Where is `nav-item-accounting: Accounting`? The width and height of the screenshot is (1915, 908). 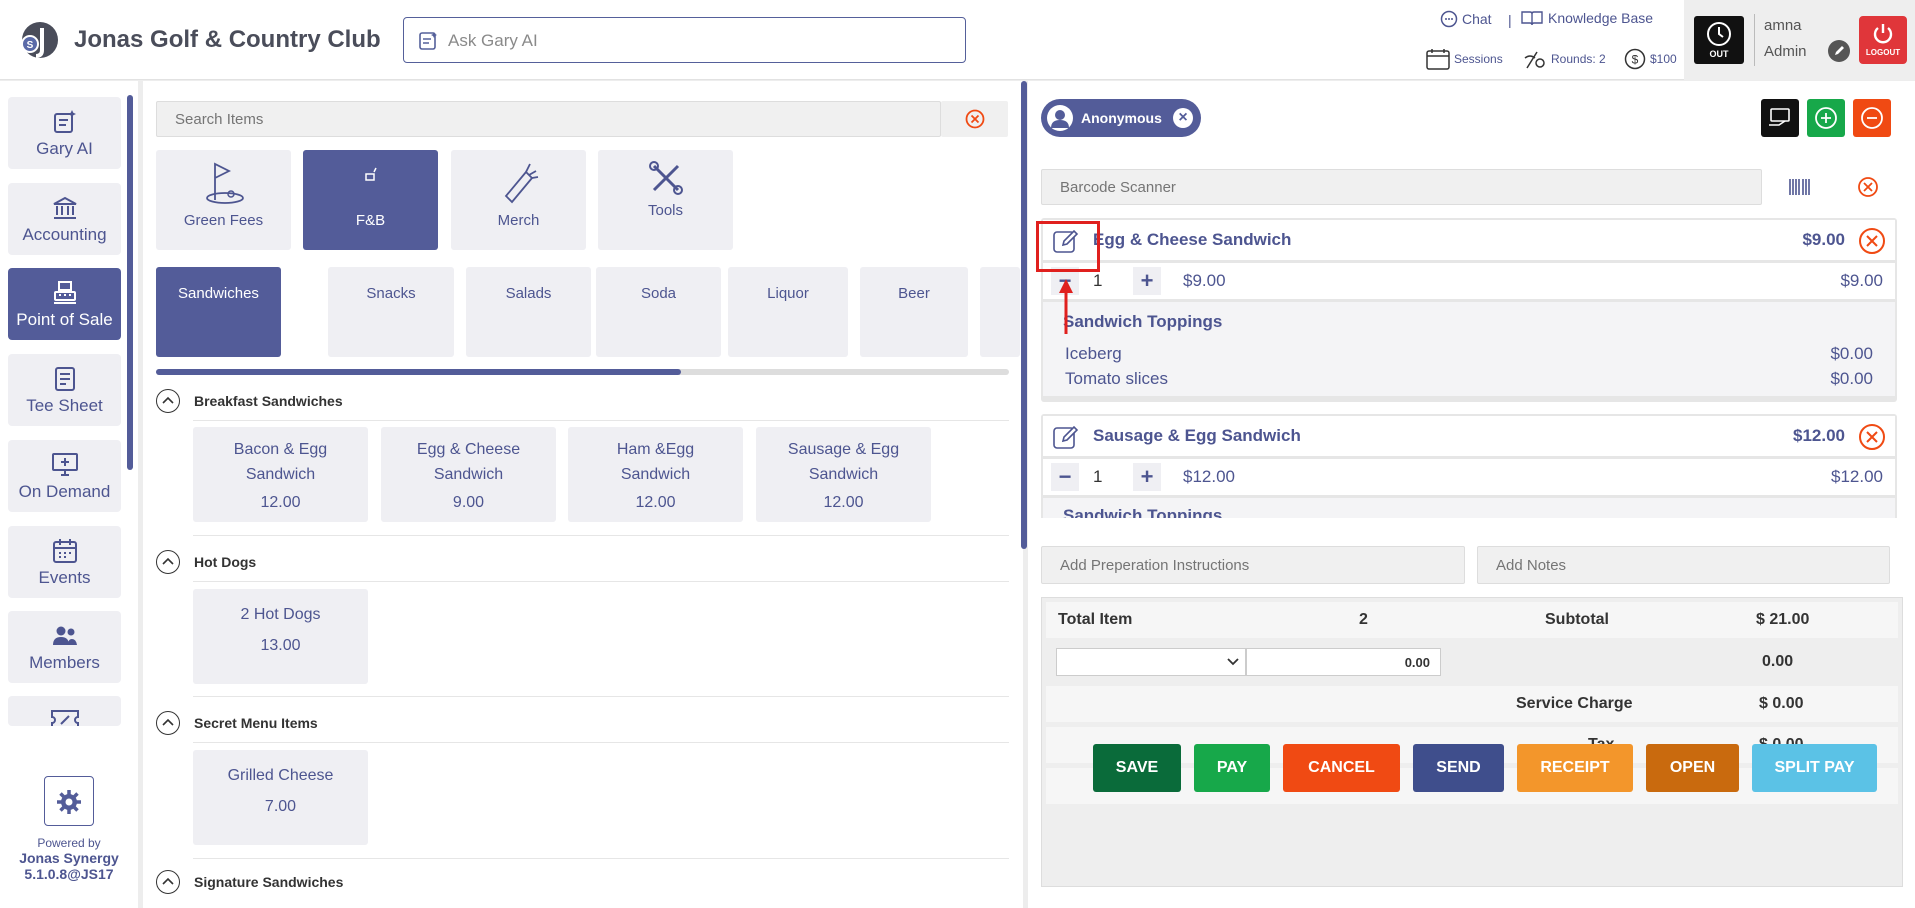
nav-item-accounting: Accounting is located at coordinates (64, 219).